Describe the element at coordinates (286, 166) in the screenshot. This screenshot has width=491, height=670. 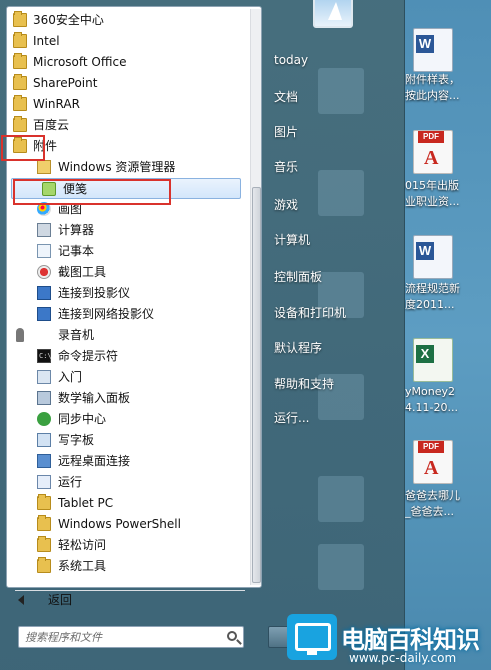
I see `link-music: 音乐` at that location.